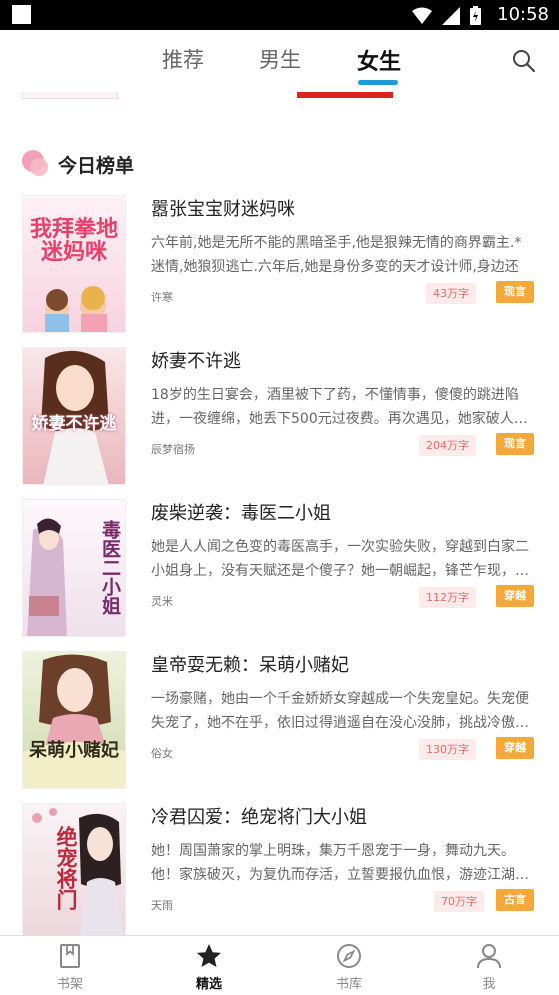 The width and height of the screenshot is (559, 995). Describe the element at coordinates (74, 568) in the screenshot. I see `book-cover: 毒医二小姐` at that location.